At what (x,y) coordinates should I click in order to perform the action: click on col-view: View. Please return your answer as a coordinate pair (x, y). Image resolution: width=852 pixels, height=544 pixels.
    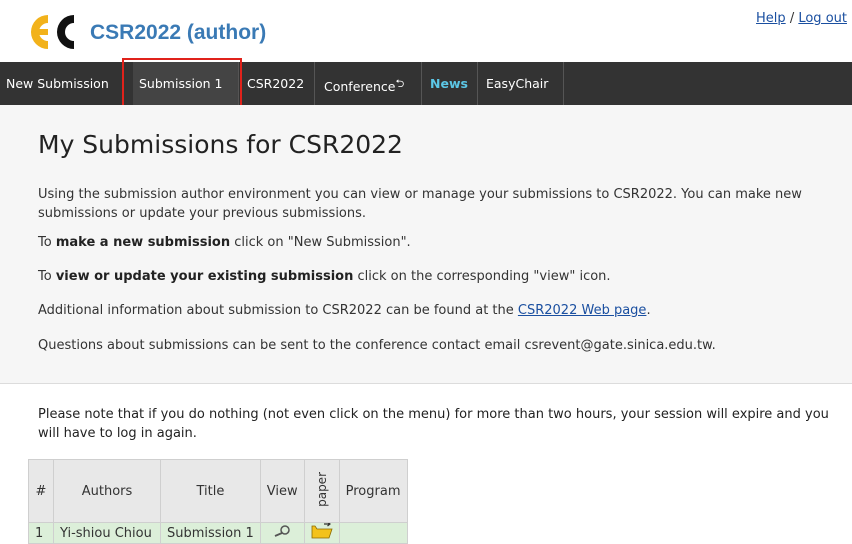
    Looking at the image, I should click on (282, 491).